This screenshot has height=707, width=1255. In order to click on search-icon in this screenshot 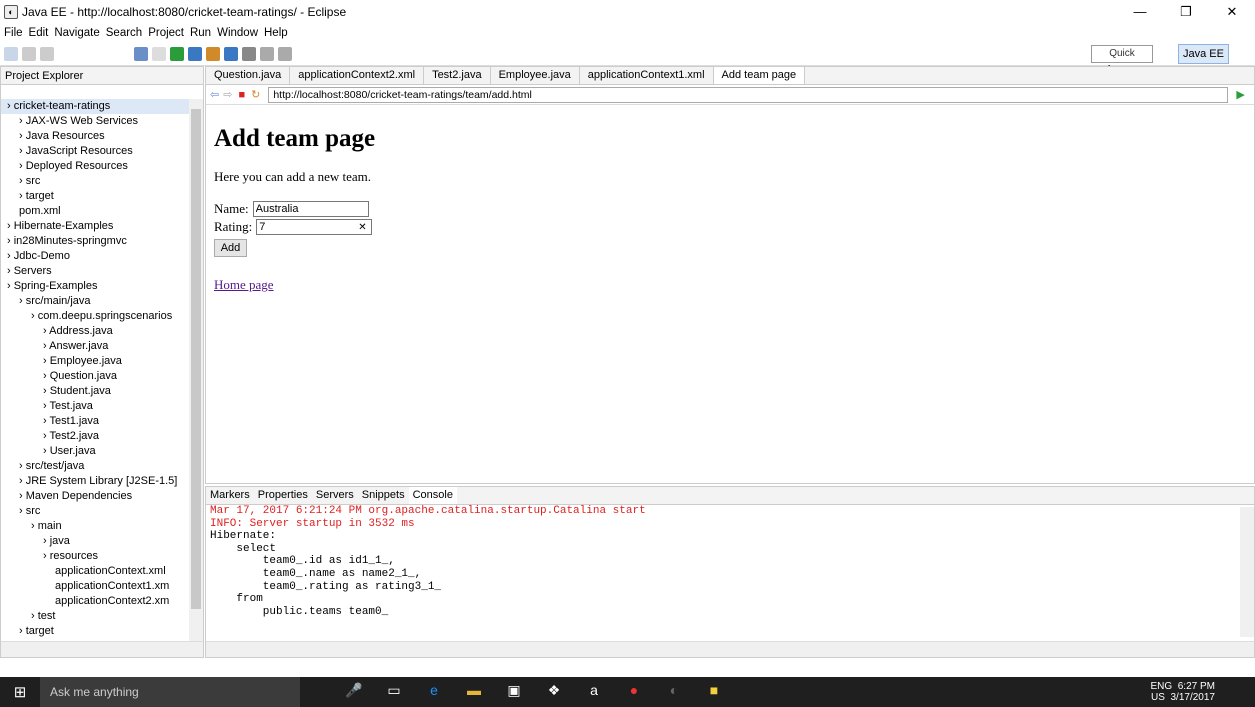, I will do `click(249, 53)`.